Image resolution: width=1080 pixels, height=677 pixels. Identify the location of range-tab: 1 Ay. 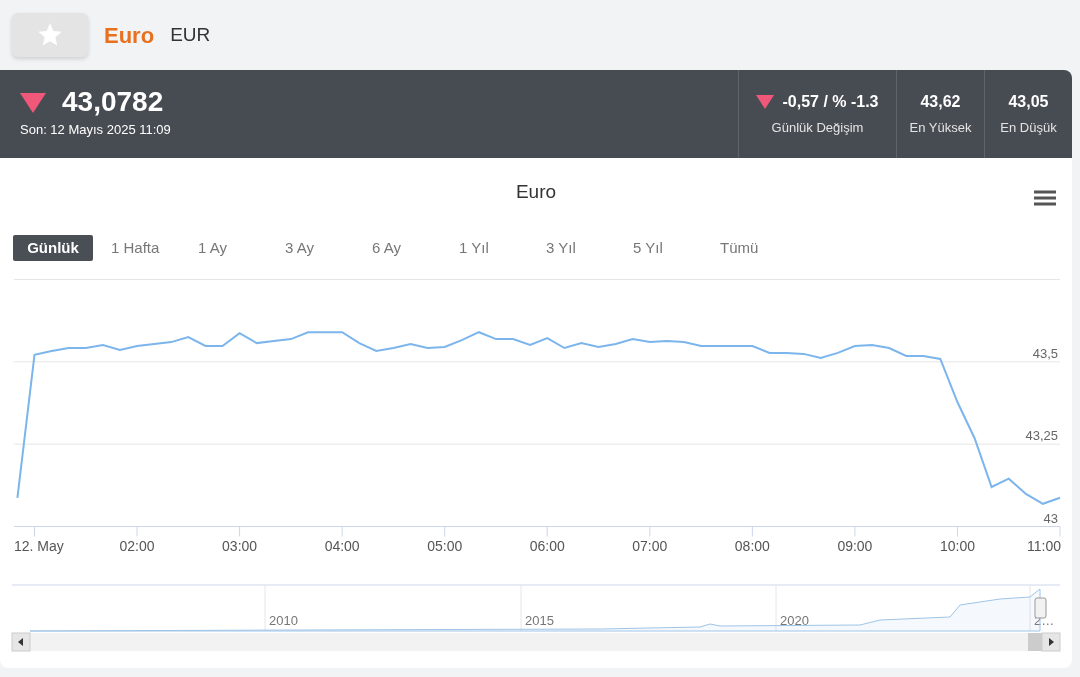
(227, 247).